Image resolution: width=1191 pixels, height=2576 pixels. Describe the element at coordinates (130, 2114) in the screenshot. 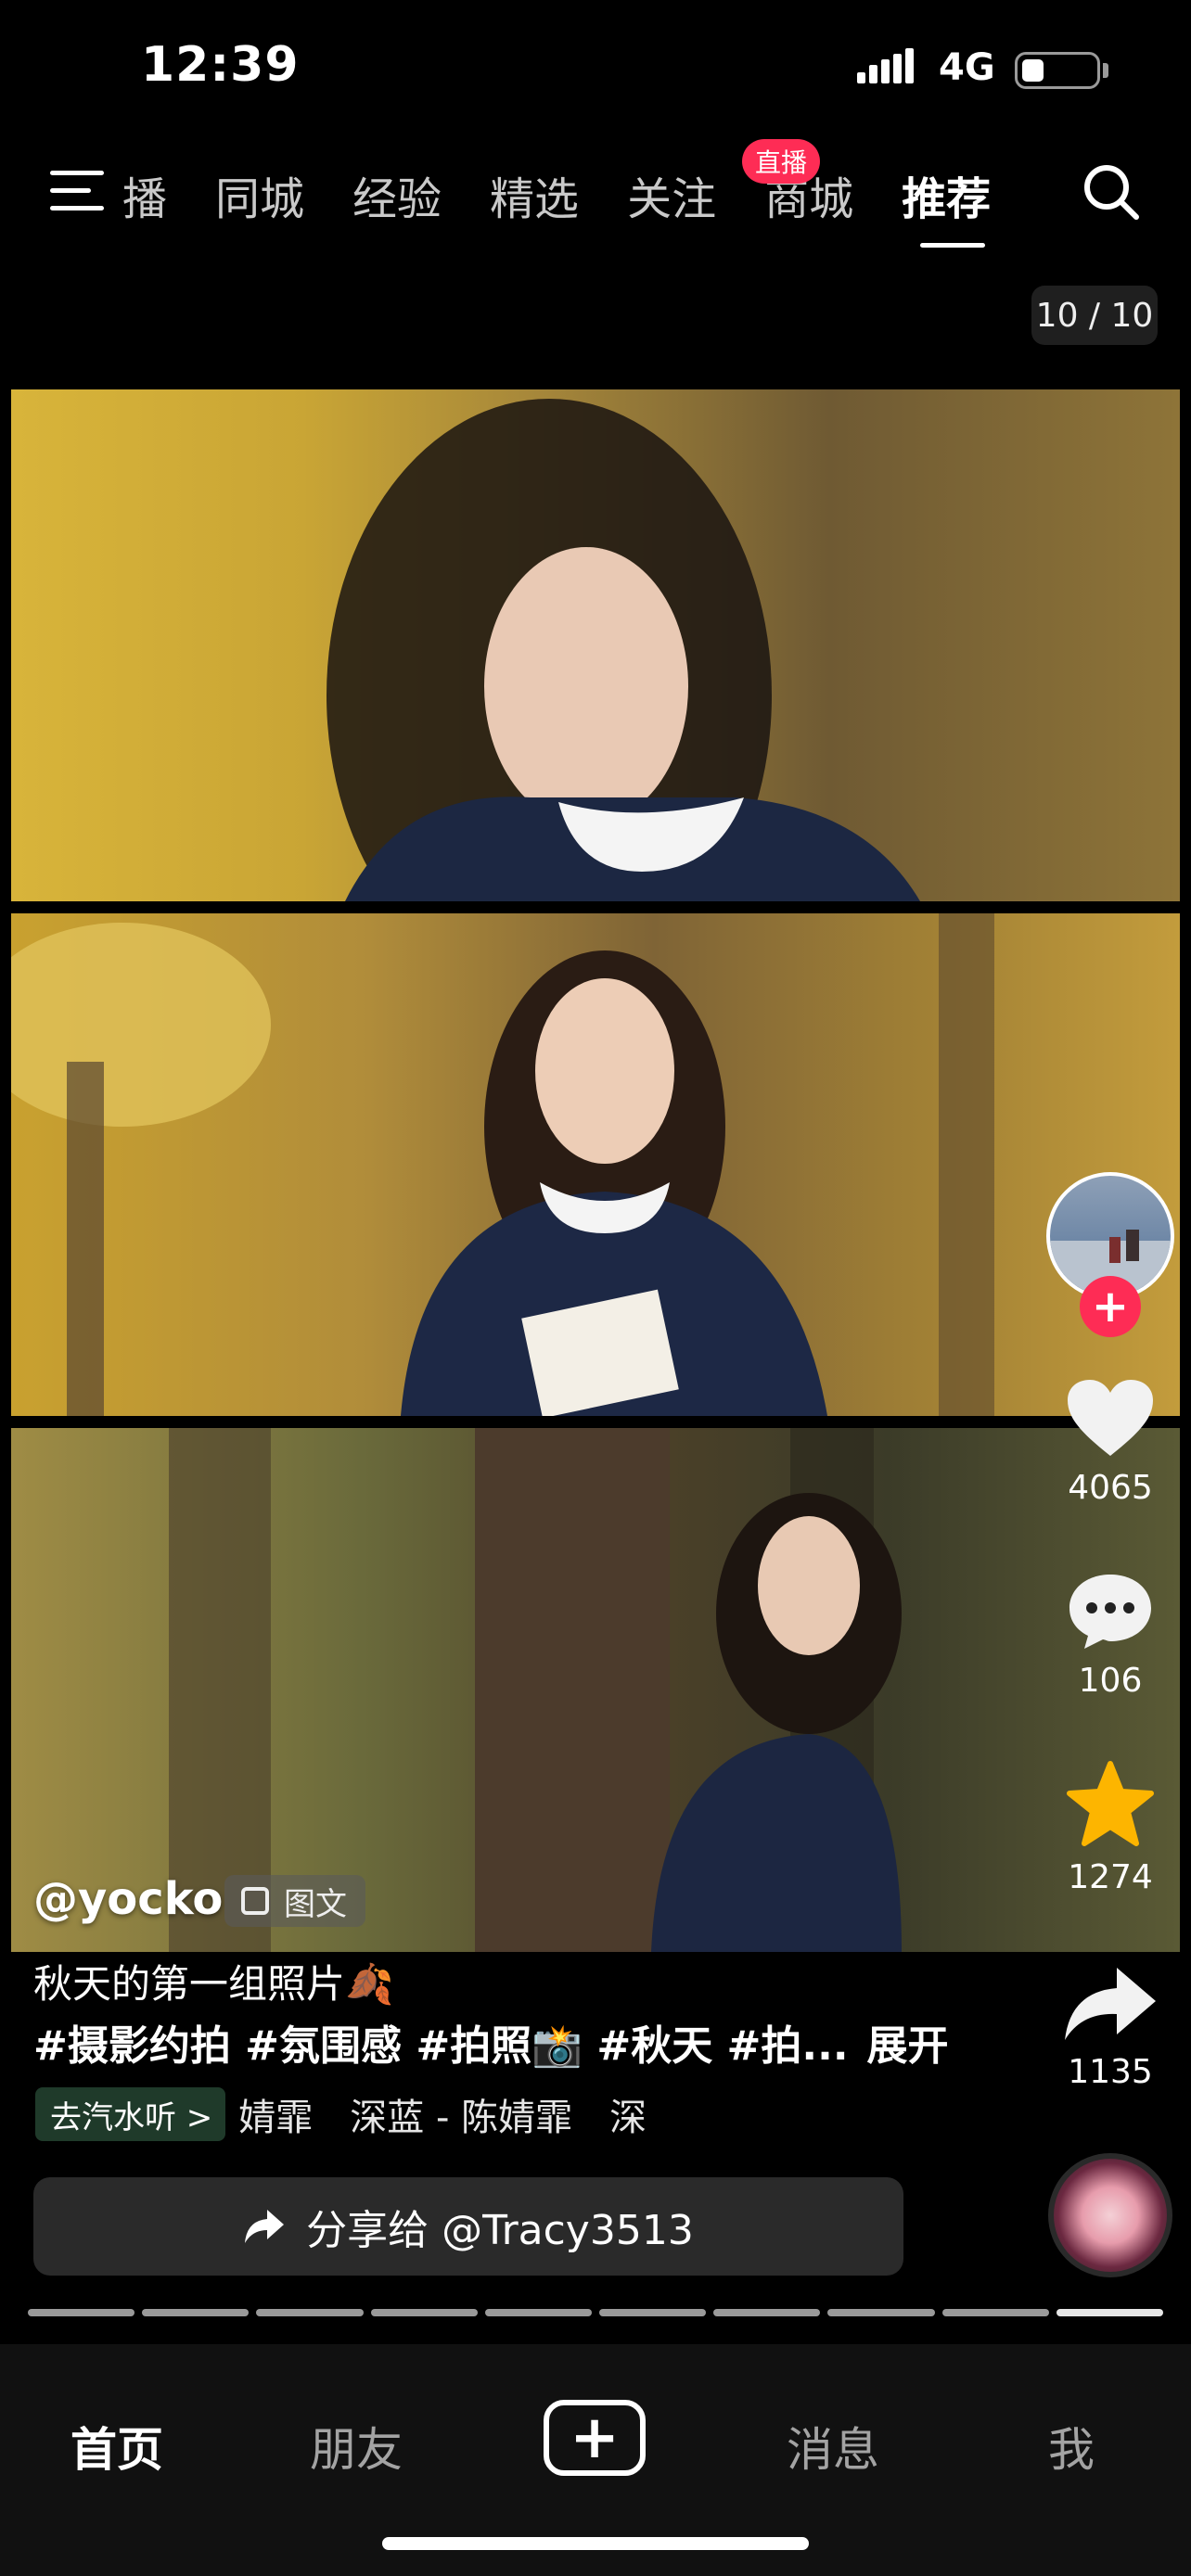

I see `soda-music-button: 去汽水听 >` at that location.